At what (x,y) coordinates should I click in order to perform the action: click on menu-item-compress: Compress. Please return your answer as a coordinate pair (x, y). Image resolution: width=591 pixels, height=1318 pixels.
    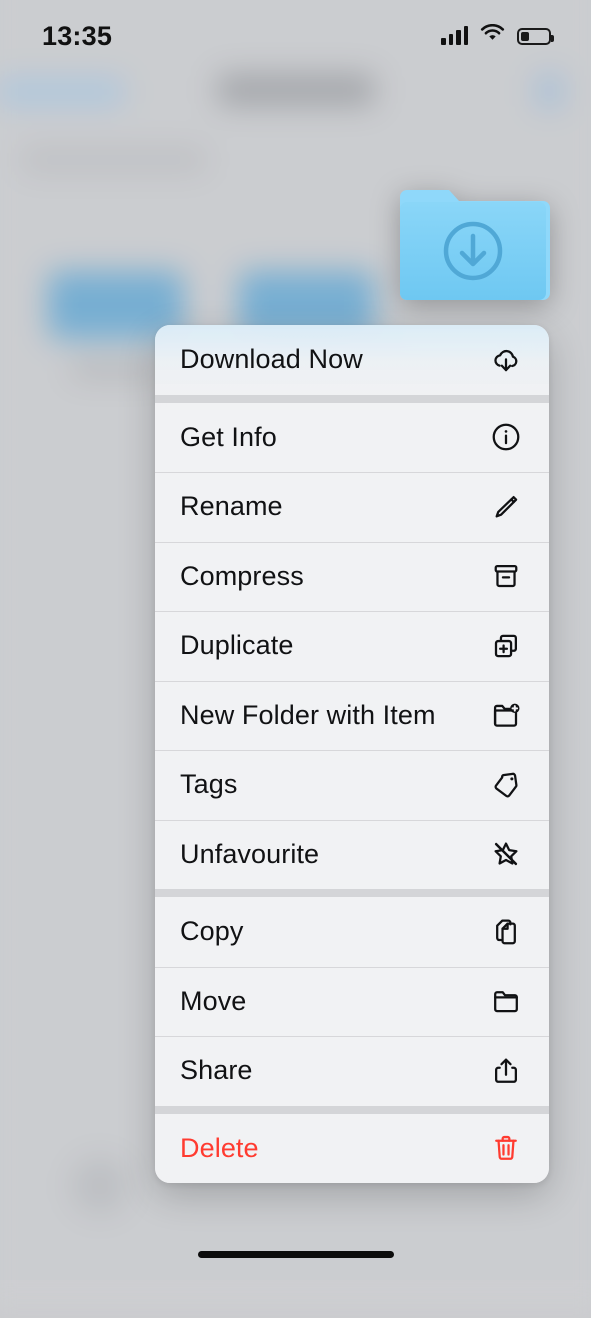
    Looking at the image, I should click on (352, 576).